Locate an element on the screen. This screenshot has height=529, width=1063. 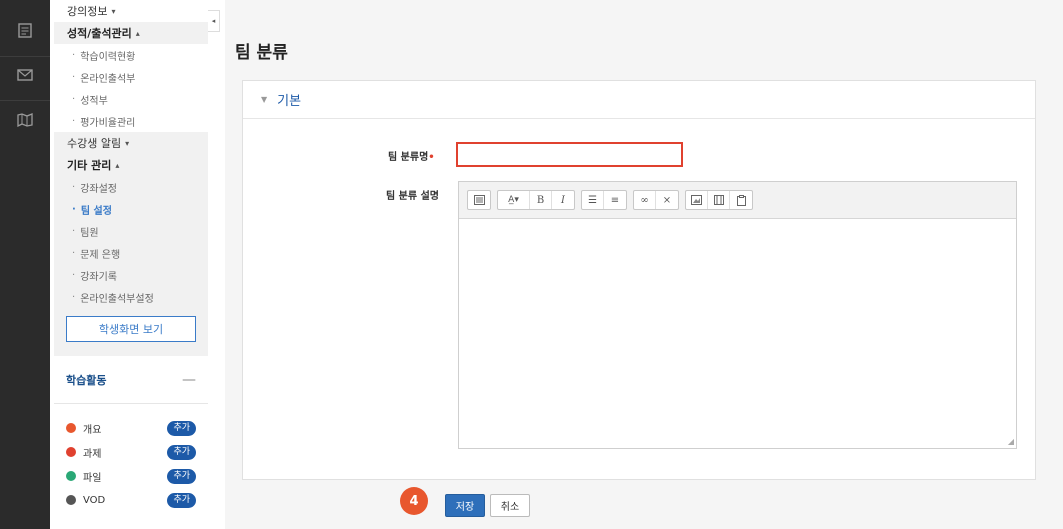
required-icon: • is located at coordinates (431, 157).